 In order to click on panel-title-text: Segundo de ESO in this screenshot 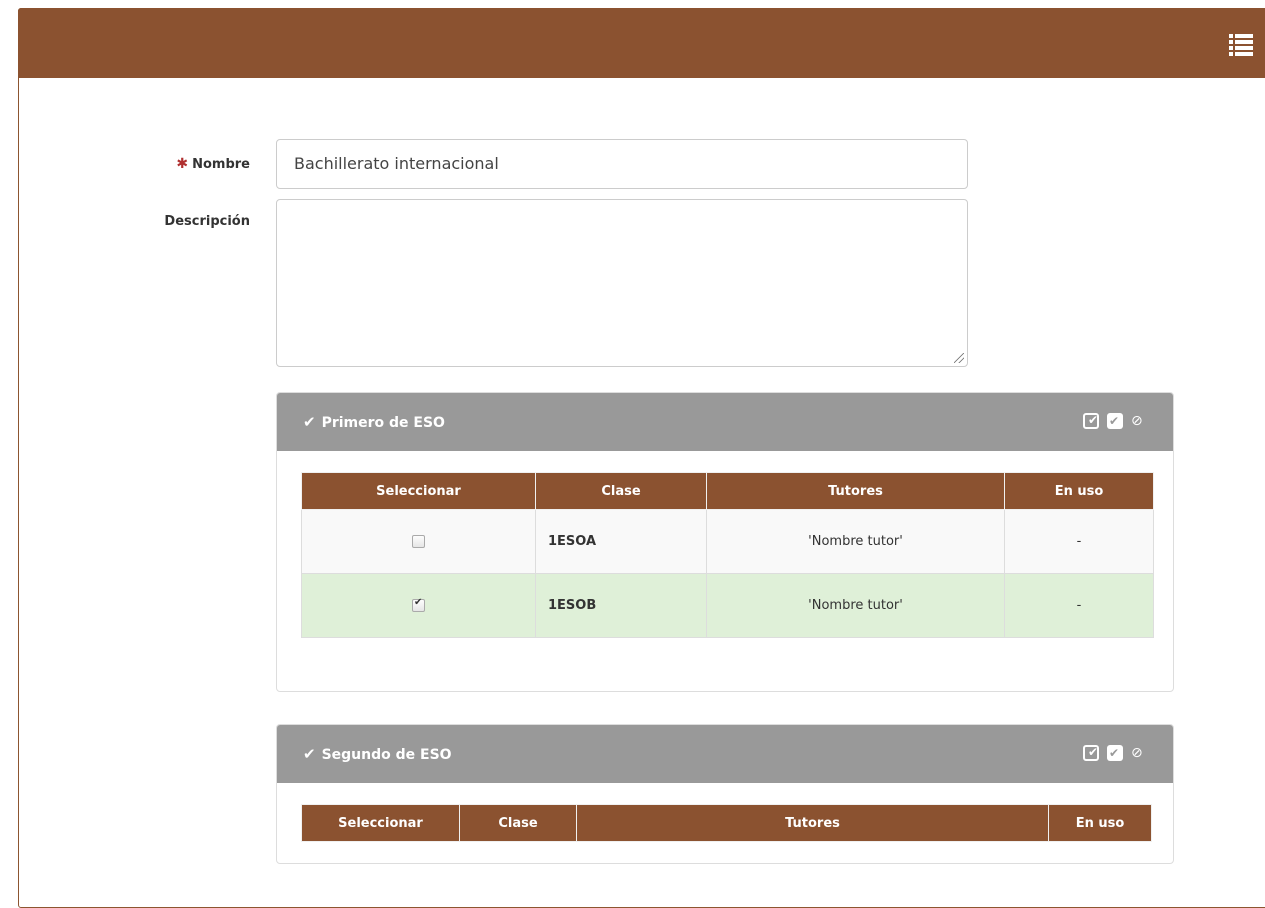, I will do `click(386, 755)`.